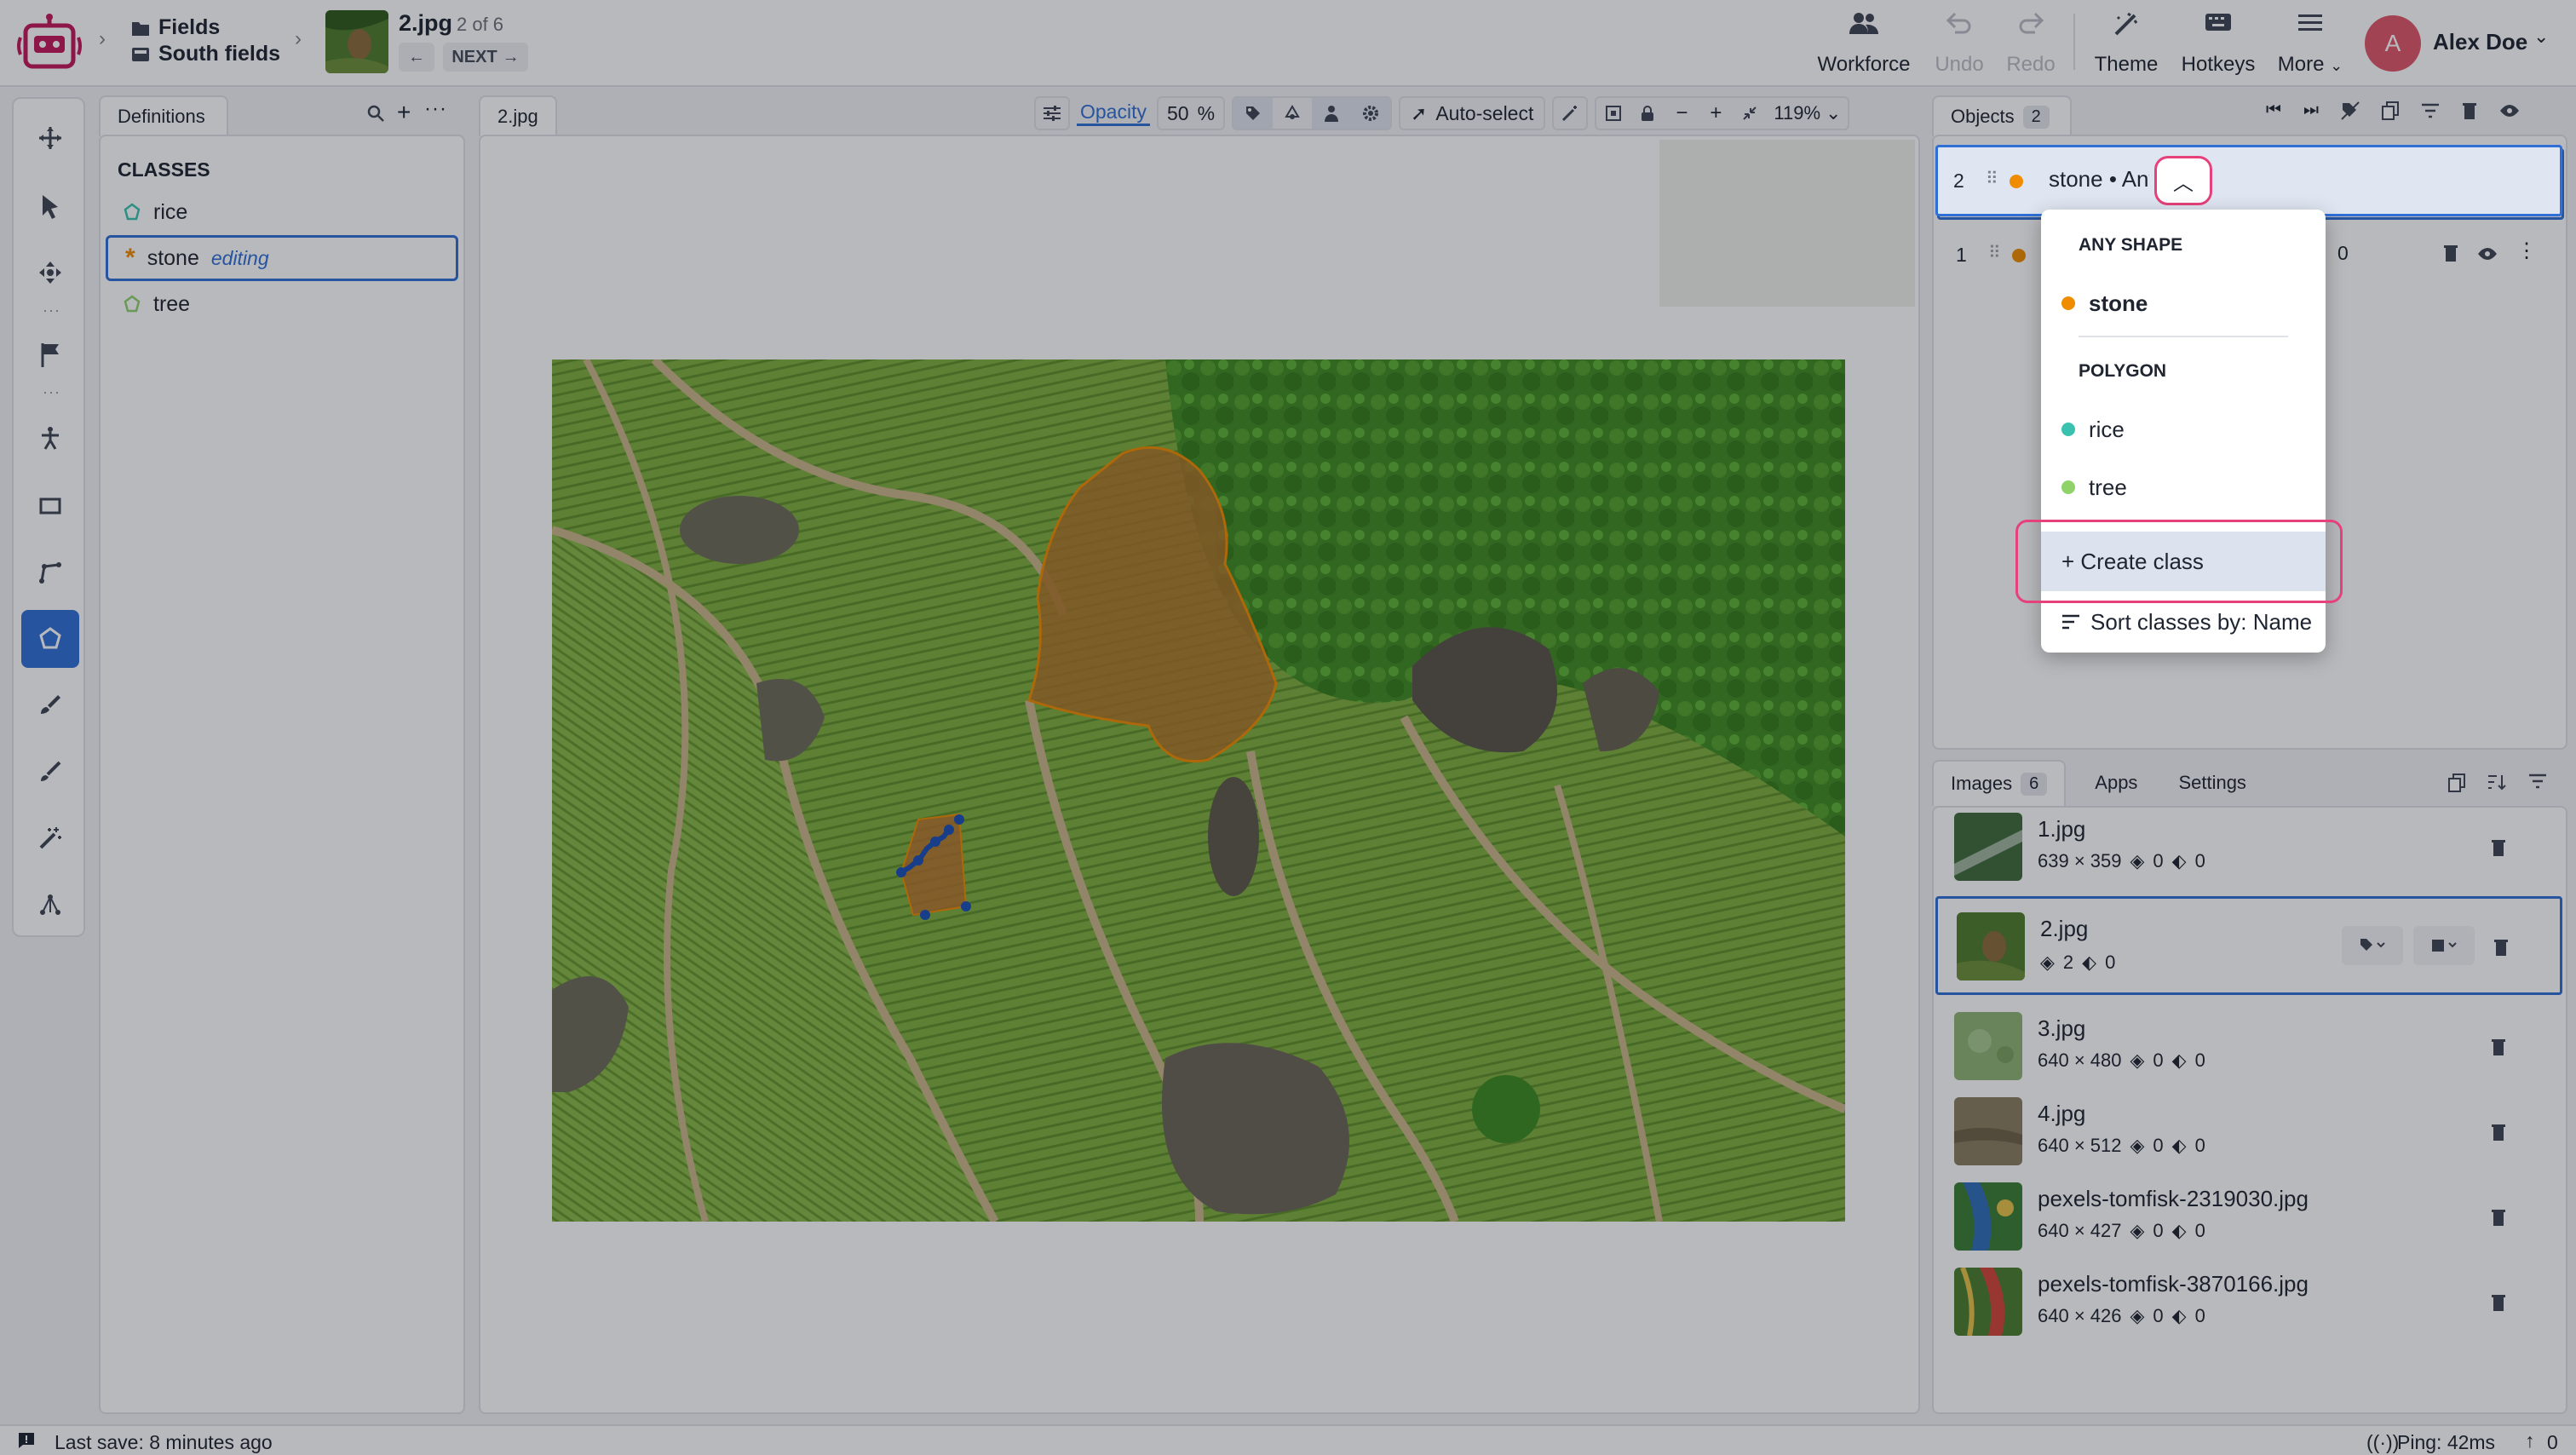 Image resolution: width=2576 pixels, height=1455 pixels. Describe the element at coordinates (2184, 487) in the screenshot. I see `dropdown-option-tree: tree` at that location.